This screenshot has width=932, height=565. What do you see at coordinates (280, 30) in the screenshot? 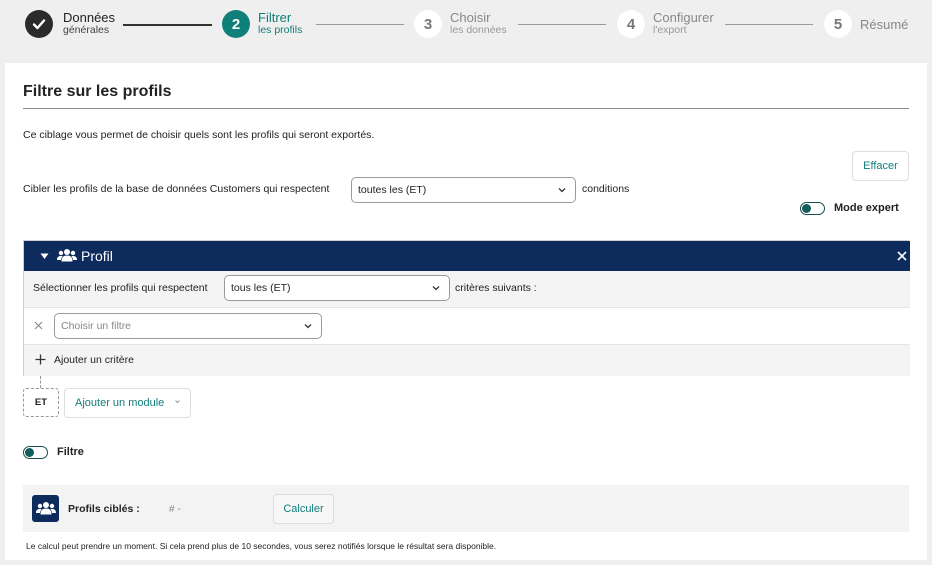
I see `step-subtitle: les profils` at bounding box center [280, 30].